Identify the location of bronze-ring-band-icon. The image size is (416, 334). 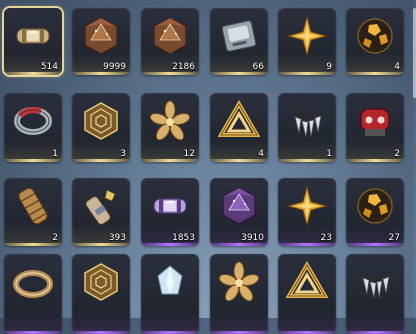
(33, 284).